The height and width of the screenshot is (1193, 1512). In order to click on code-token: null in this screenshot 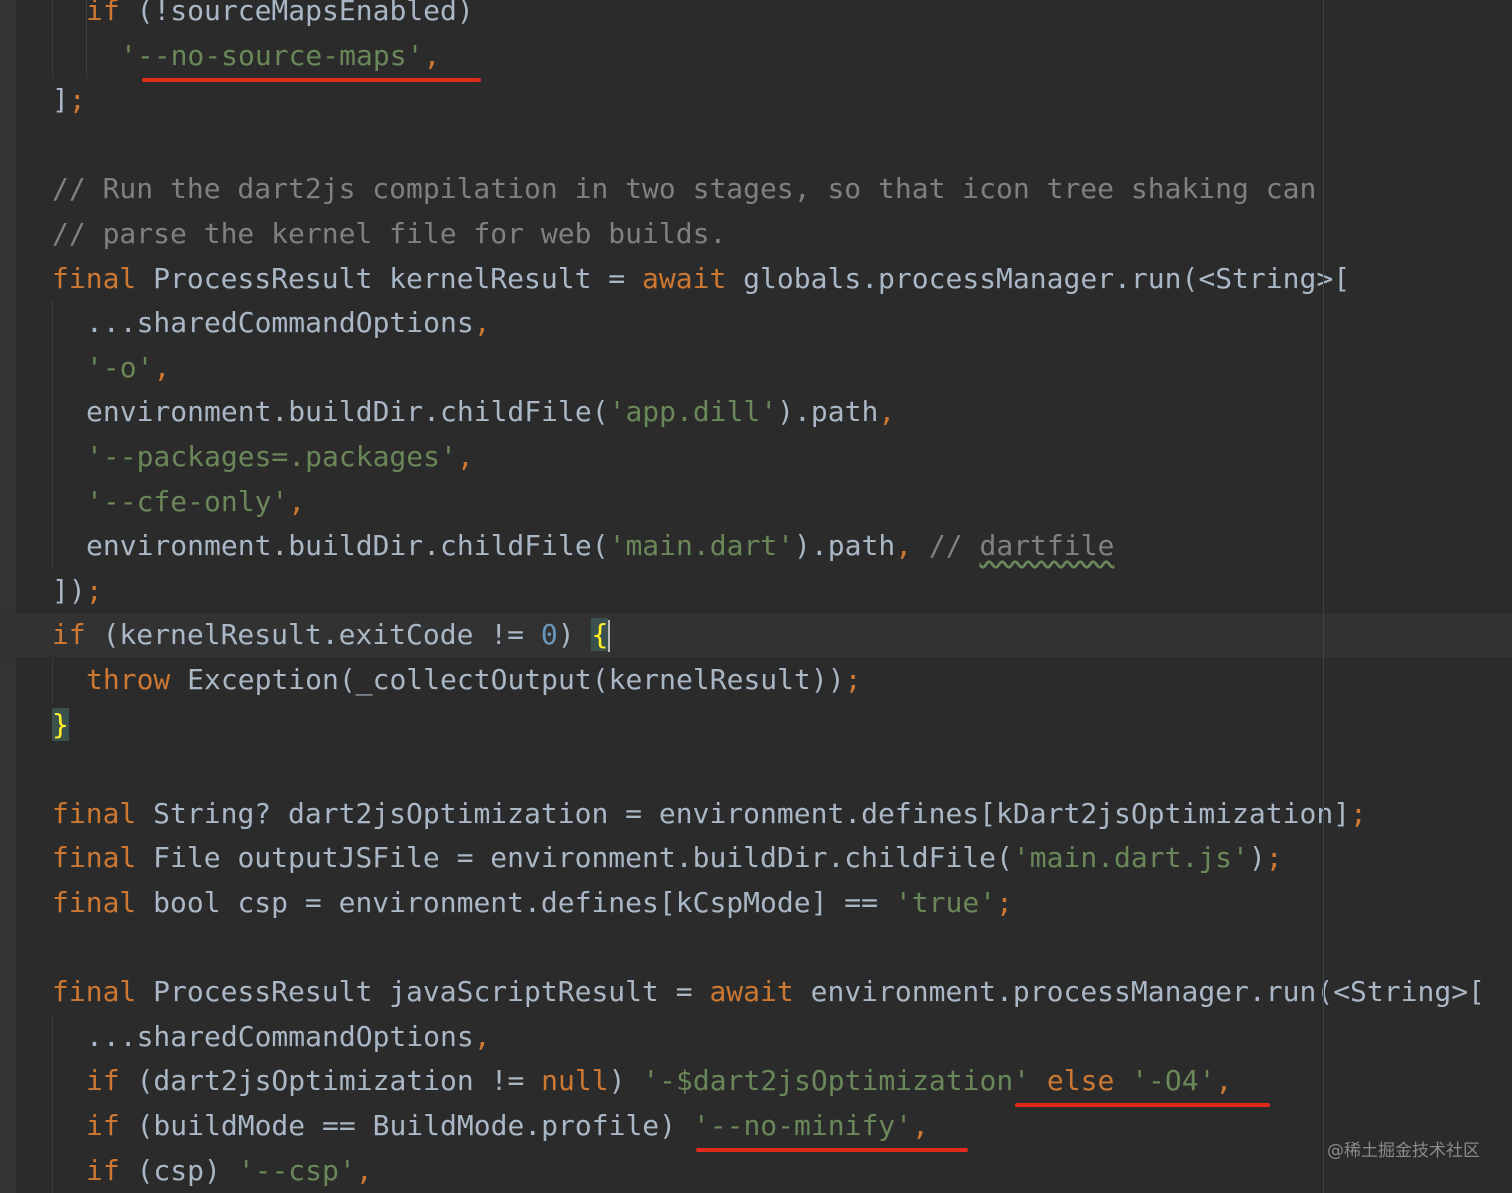, I will do `click(575, 1081)`.